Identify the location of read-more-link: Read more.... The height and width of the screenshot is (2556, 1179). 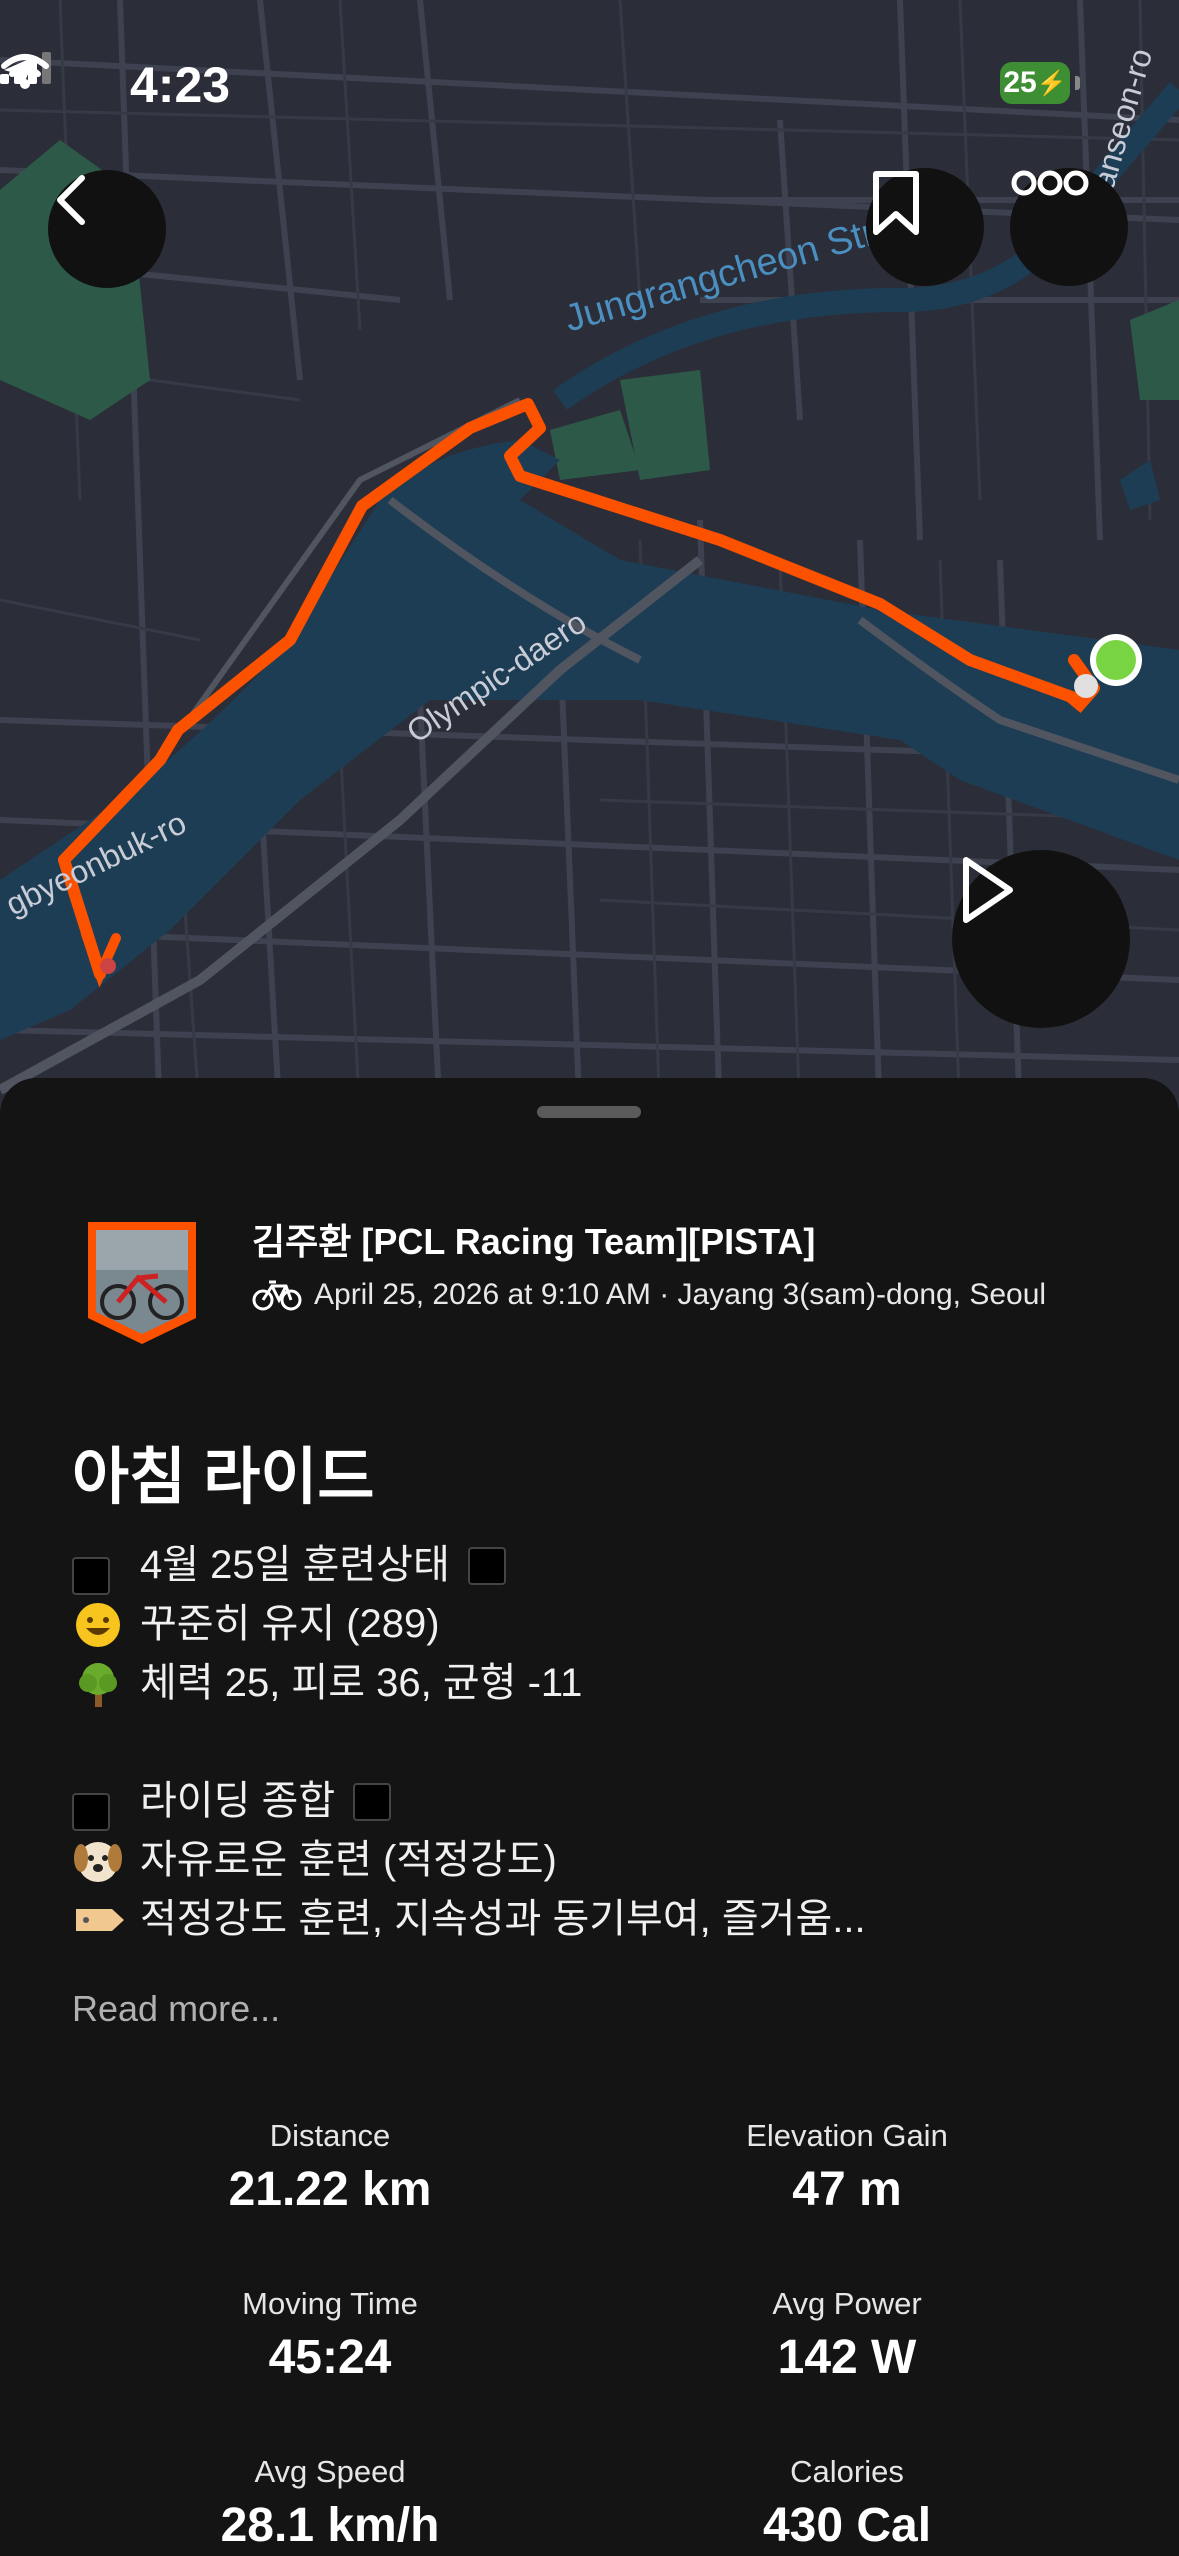
(176, 2009).